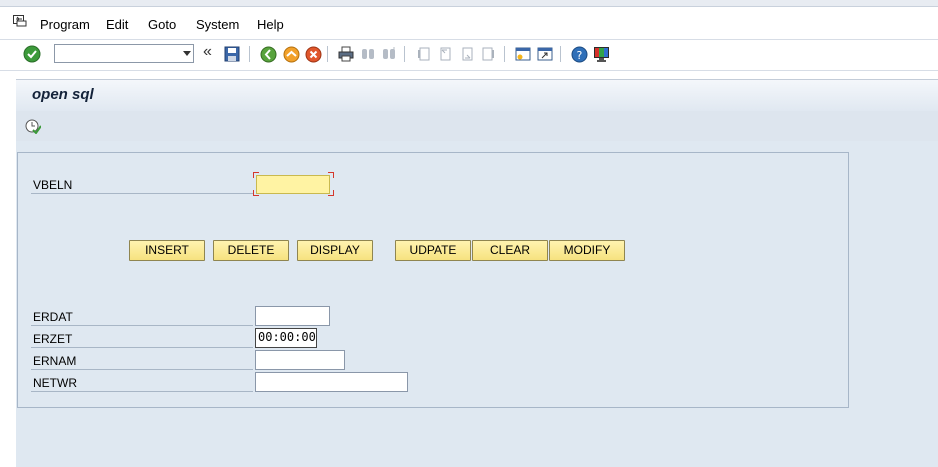 This screenshot has width=938, height=467. Describe the element at coordinates (53, 339) in the screenshot. I see `erzet-label: ERZET` at that location.